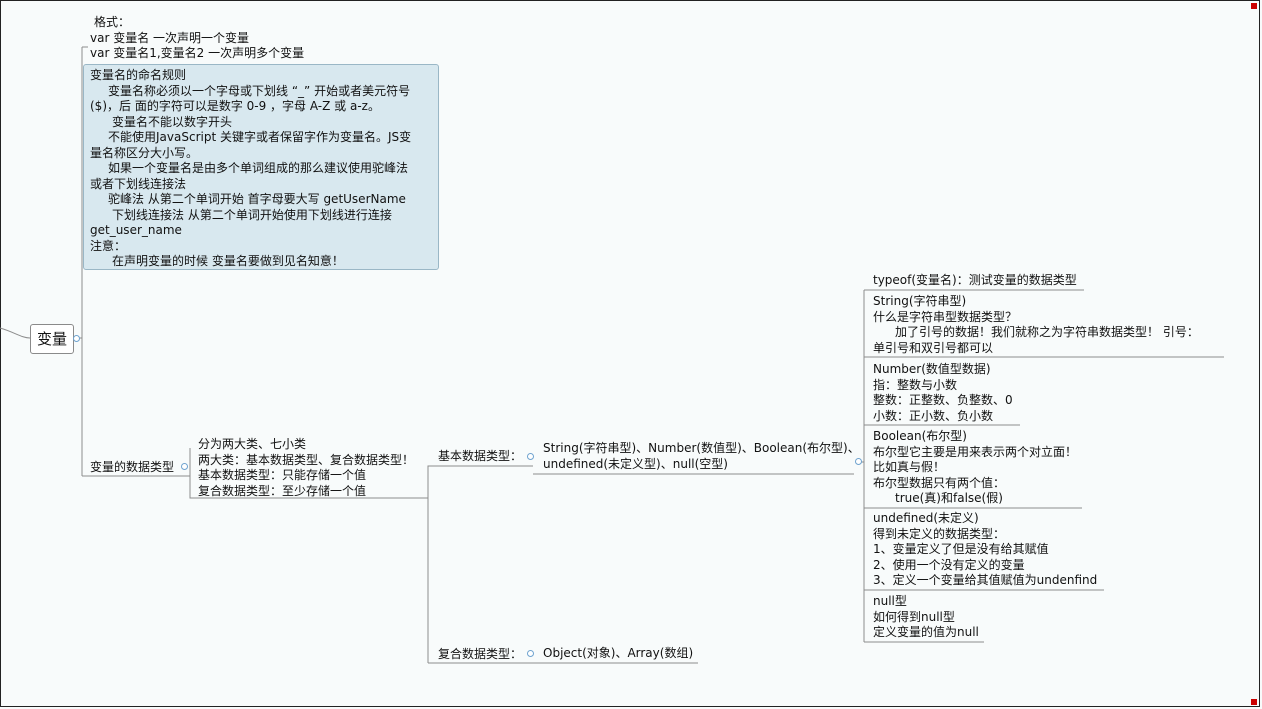  I want to click on compound-types-label: 复合数据类型：, so click(480, 654).